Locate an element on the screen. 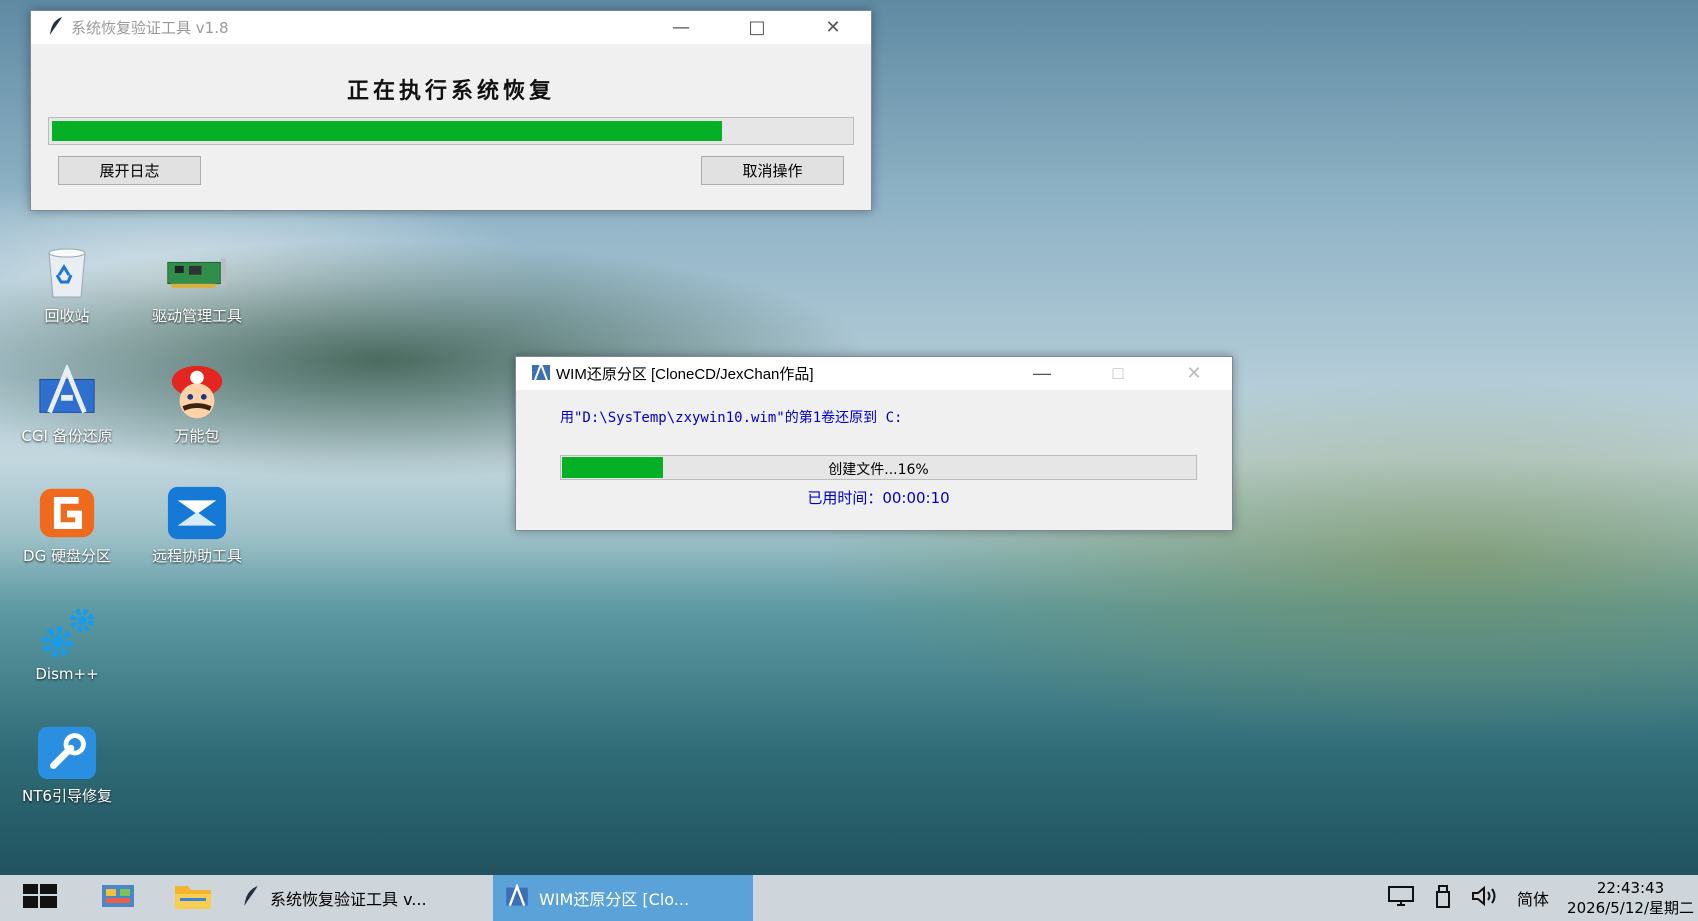 Image resolution: width=1698 pixels, height=921 pixels. cgi-icon is located at coordinates (67, 393).